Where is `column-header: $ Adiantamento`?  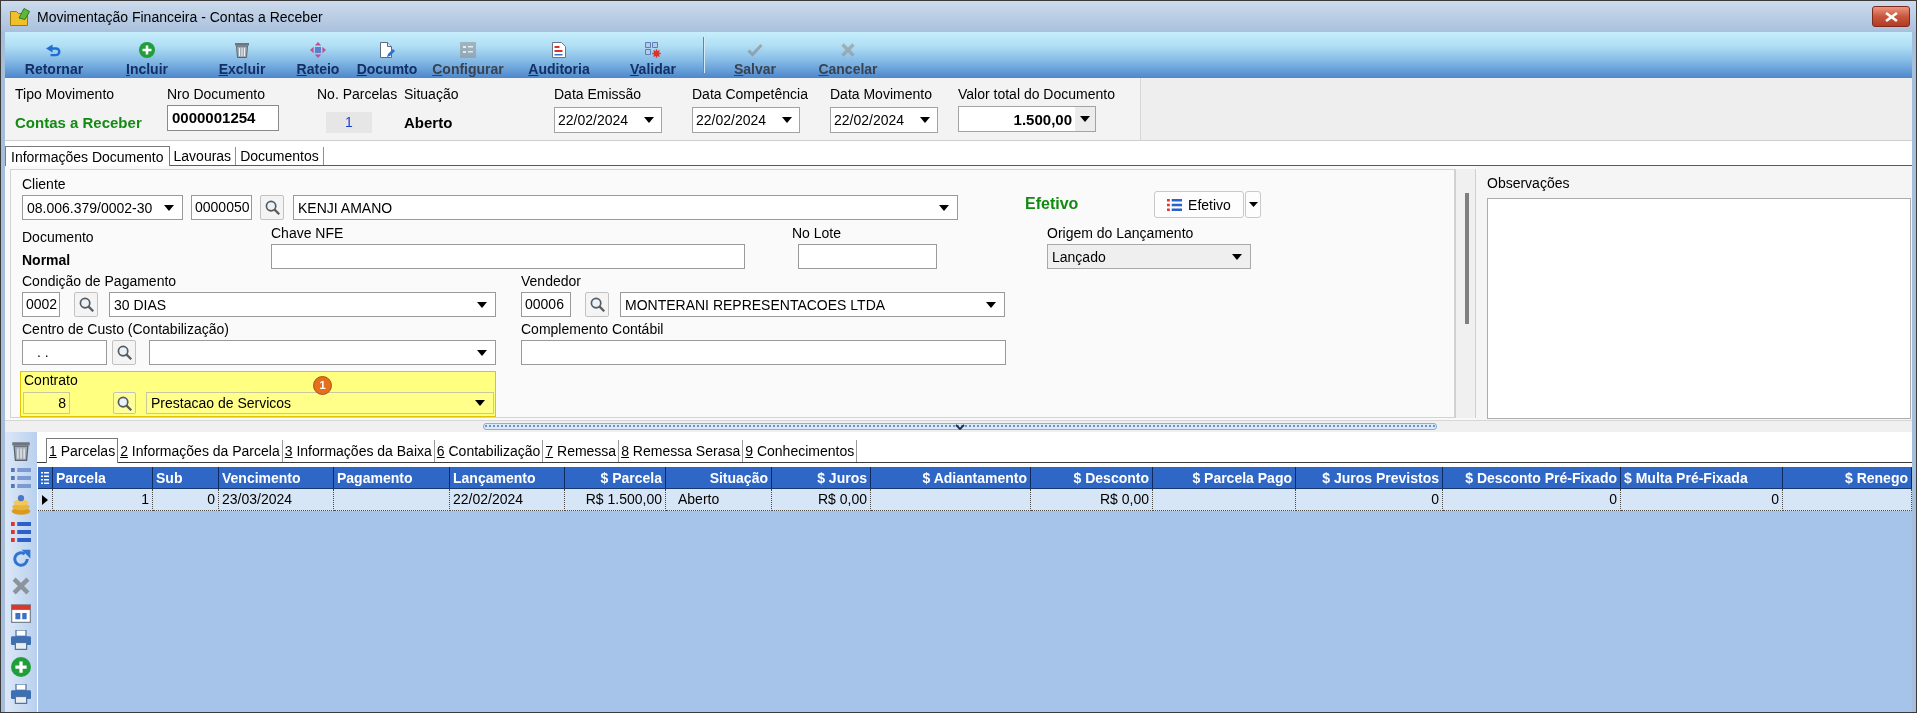
column-header: $ Adiantamento is located at coordinates (951, 477).